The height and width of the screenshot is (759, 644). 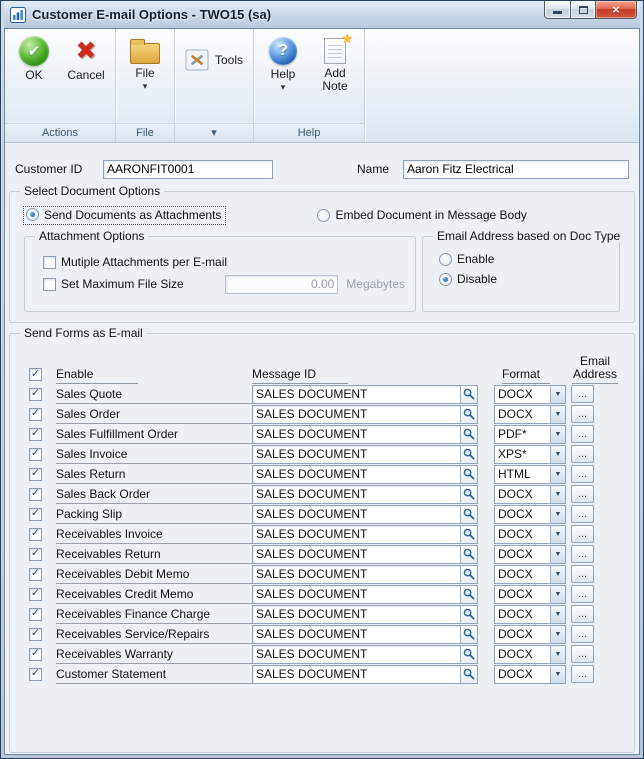 What do you see at coordinates (529, 279) in the screenshot?
I see `radio-disable: Disable` at bounding box center [529, 279].